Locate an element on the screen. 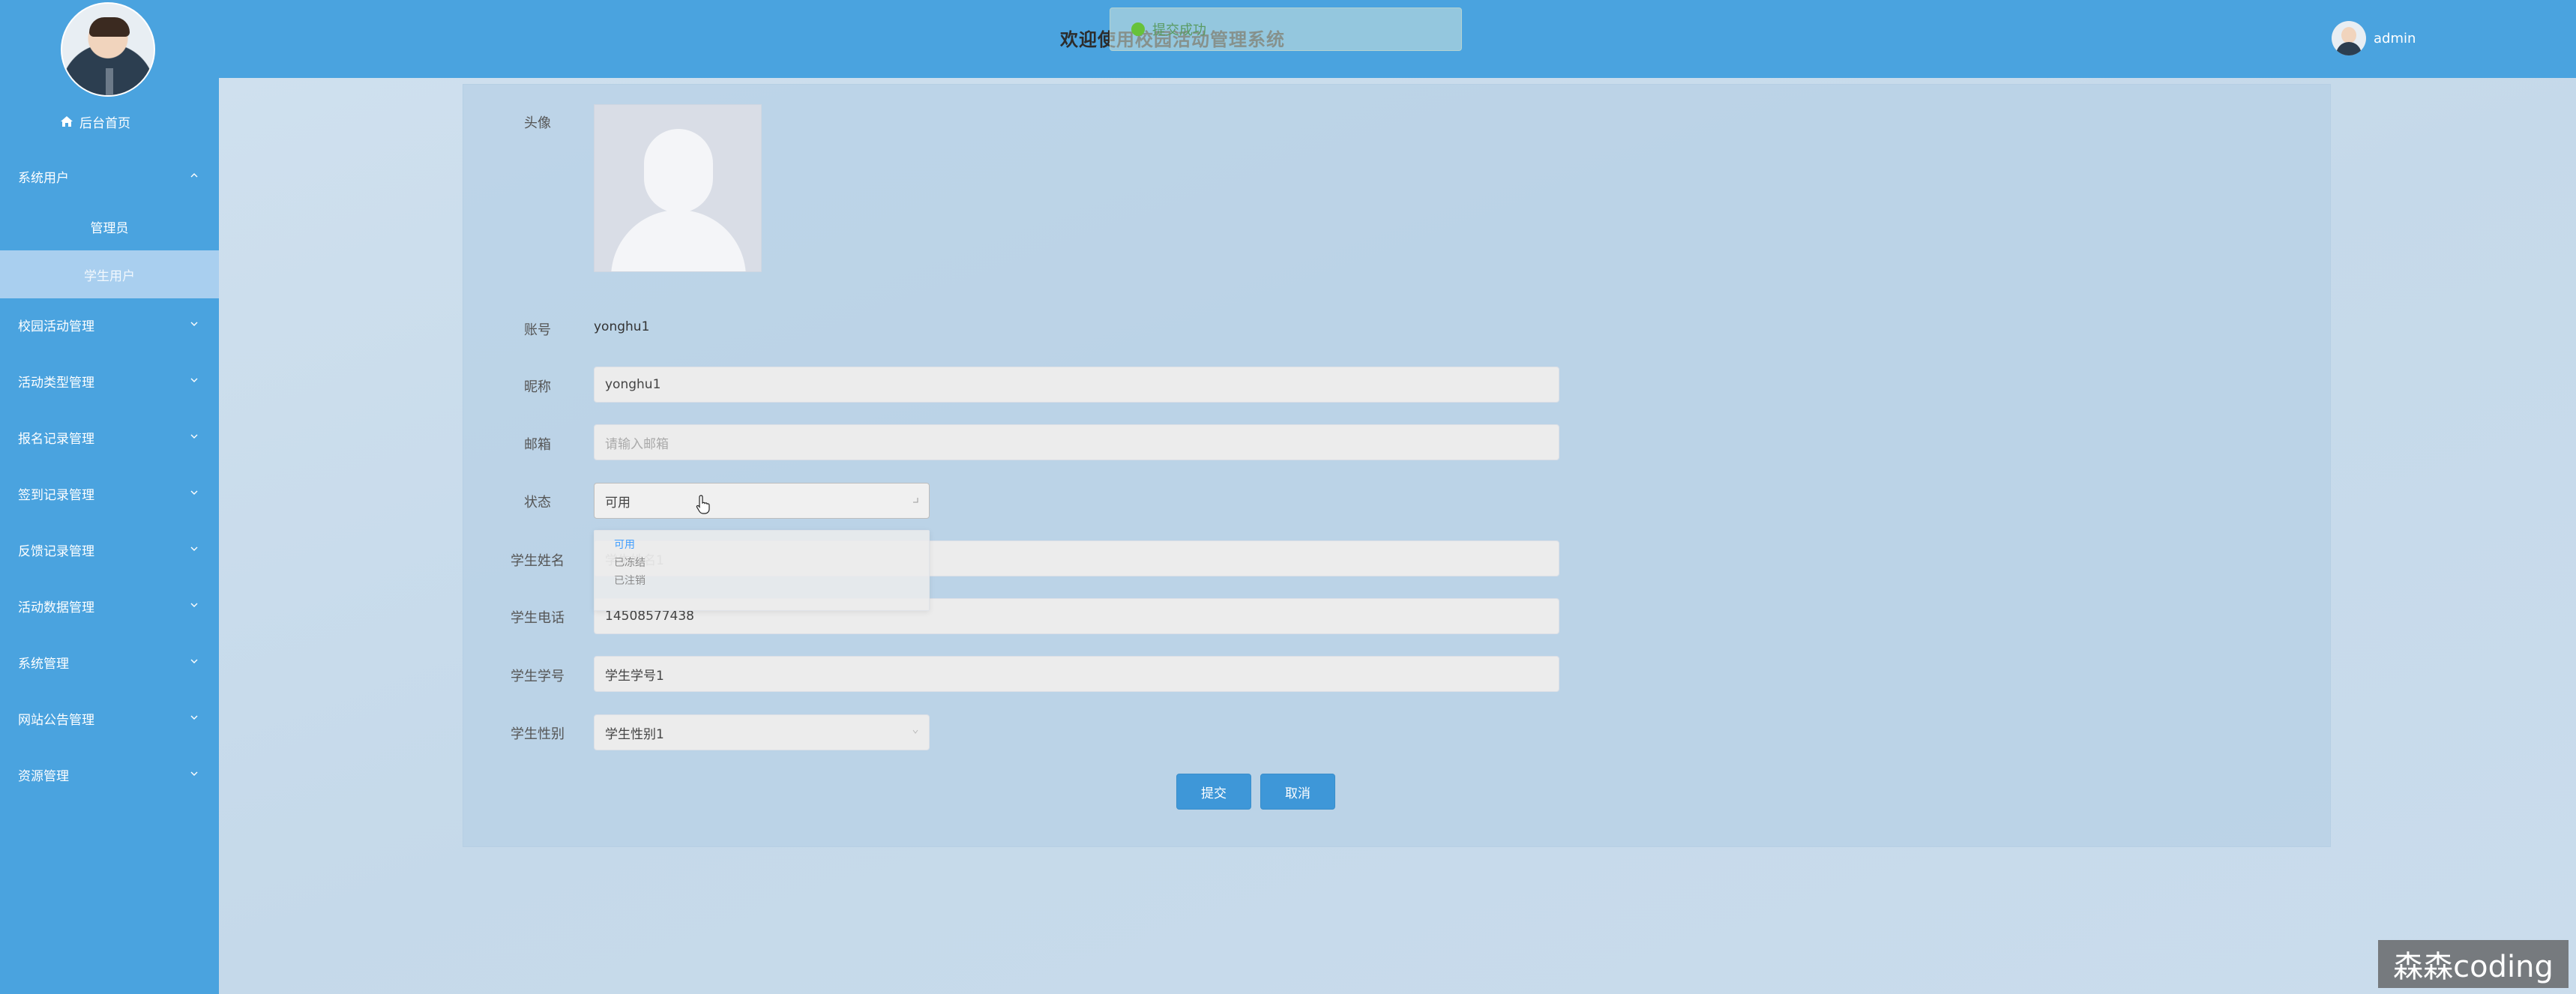  nickname-input: yonghu1 is located at coordinates (1076, 385).